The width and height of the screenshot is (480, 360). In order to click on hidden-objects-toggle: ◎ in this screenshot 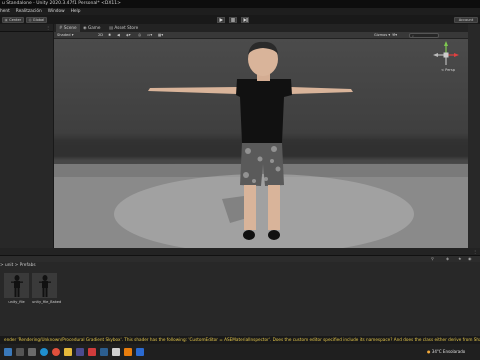, I will do `click(139, 35)`.